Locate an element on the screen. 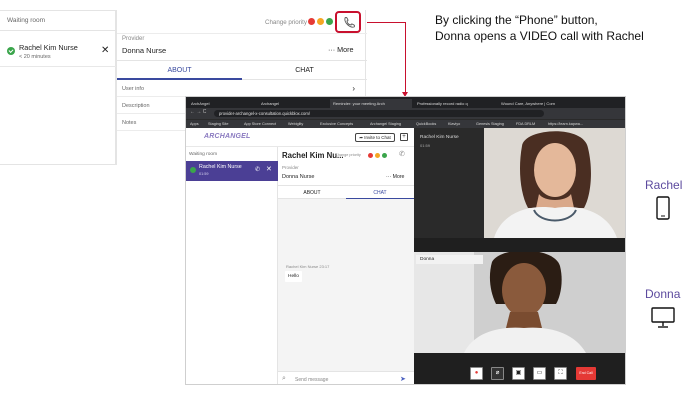  bookmark: Webiglity is located at coordinates (295, 124).